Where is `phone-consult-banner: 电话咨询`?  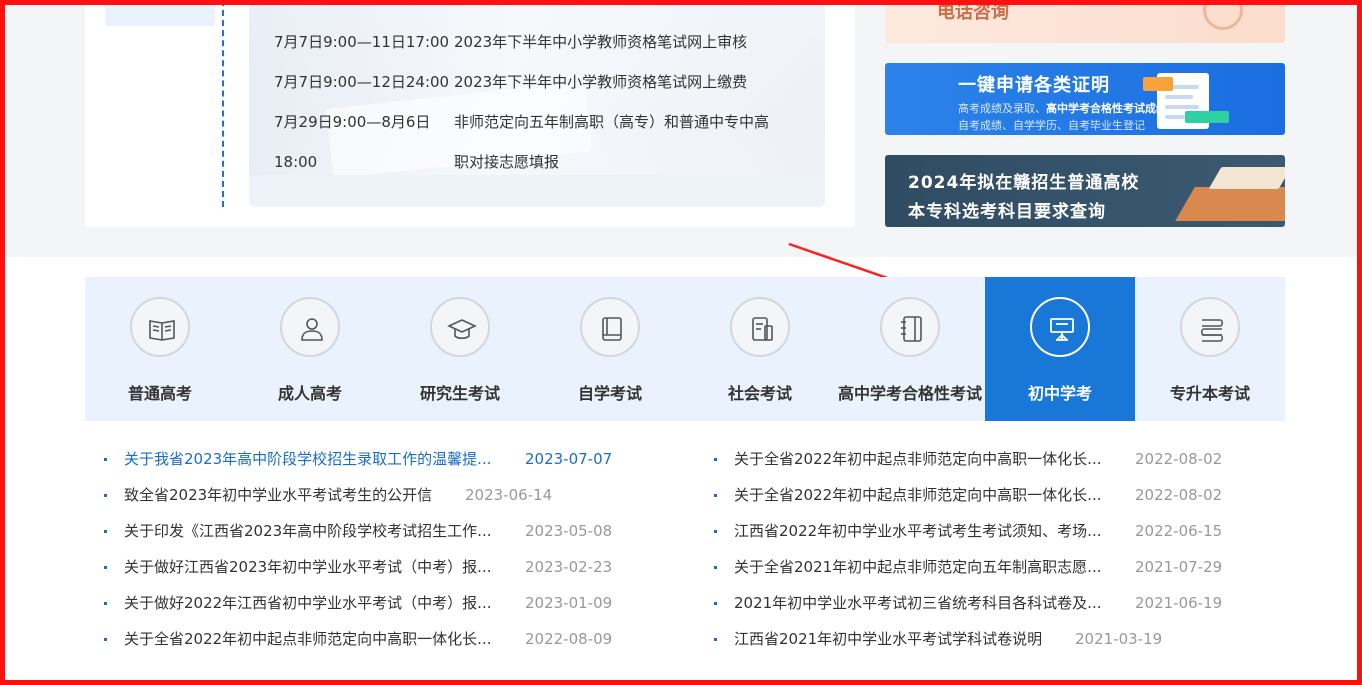 phone-consult-banner: 电话咨询 is located at coordinates (1085, 21).